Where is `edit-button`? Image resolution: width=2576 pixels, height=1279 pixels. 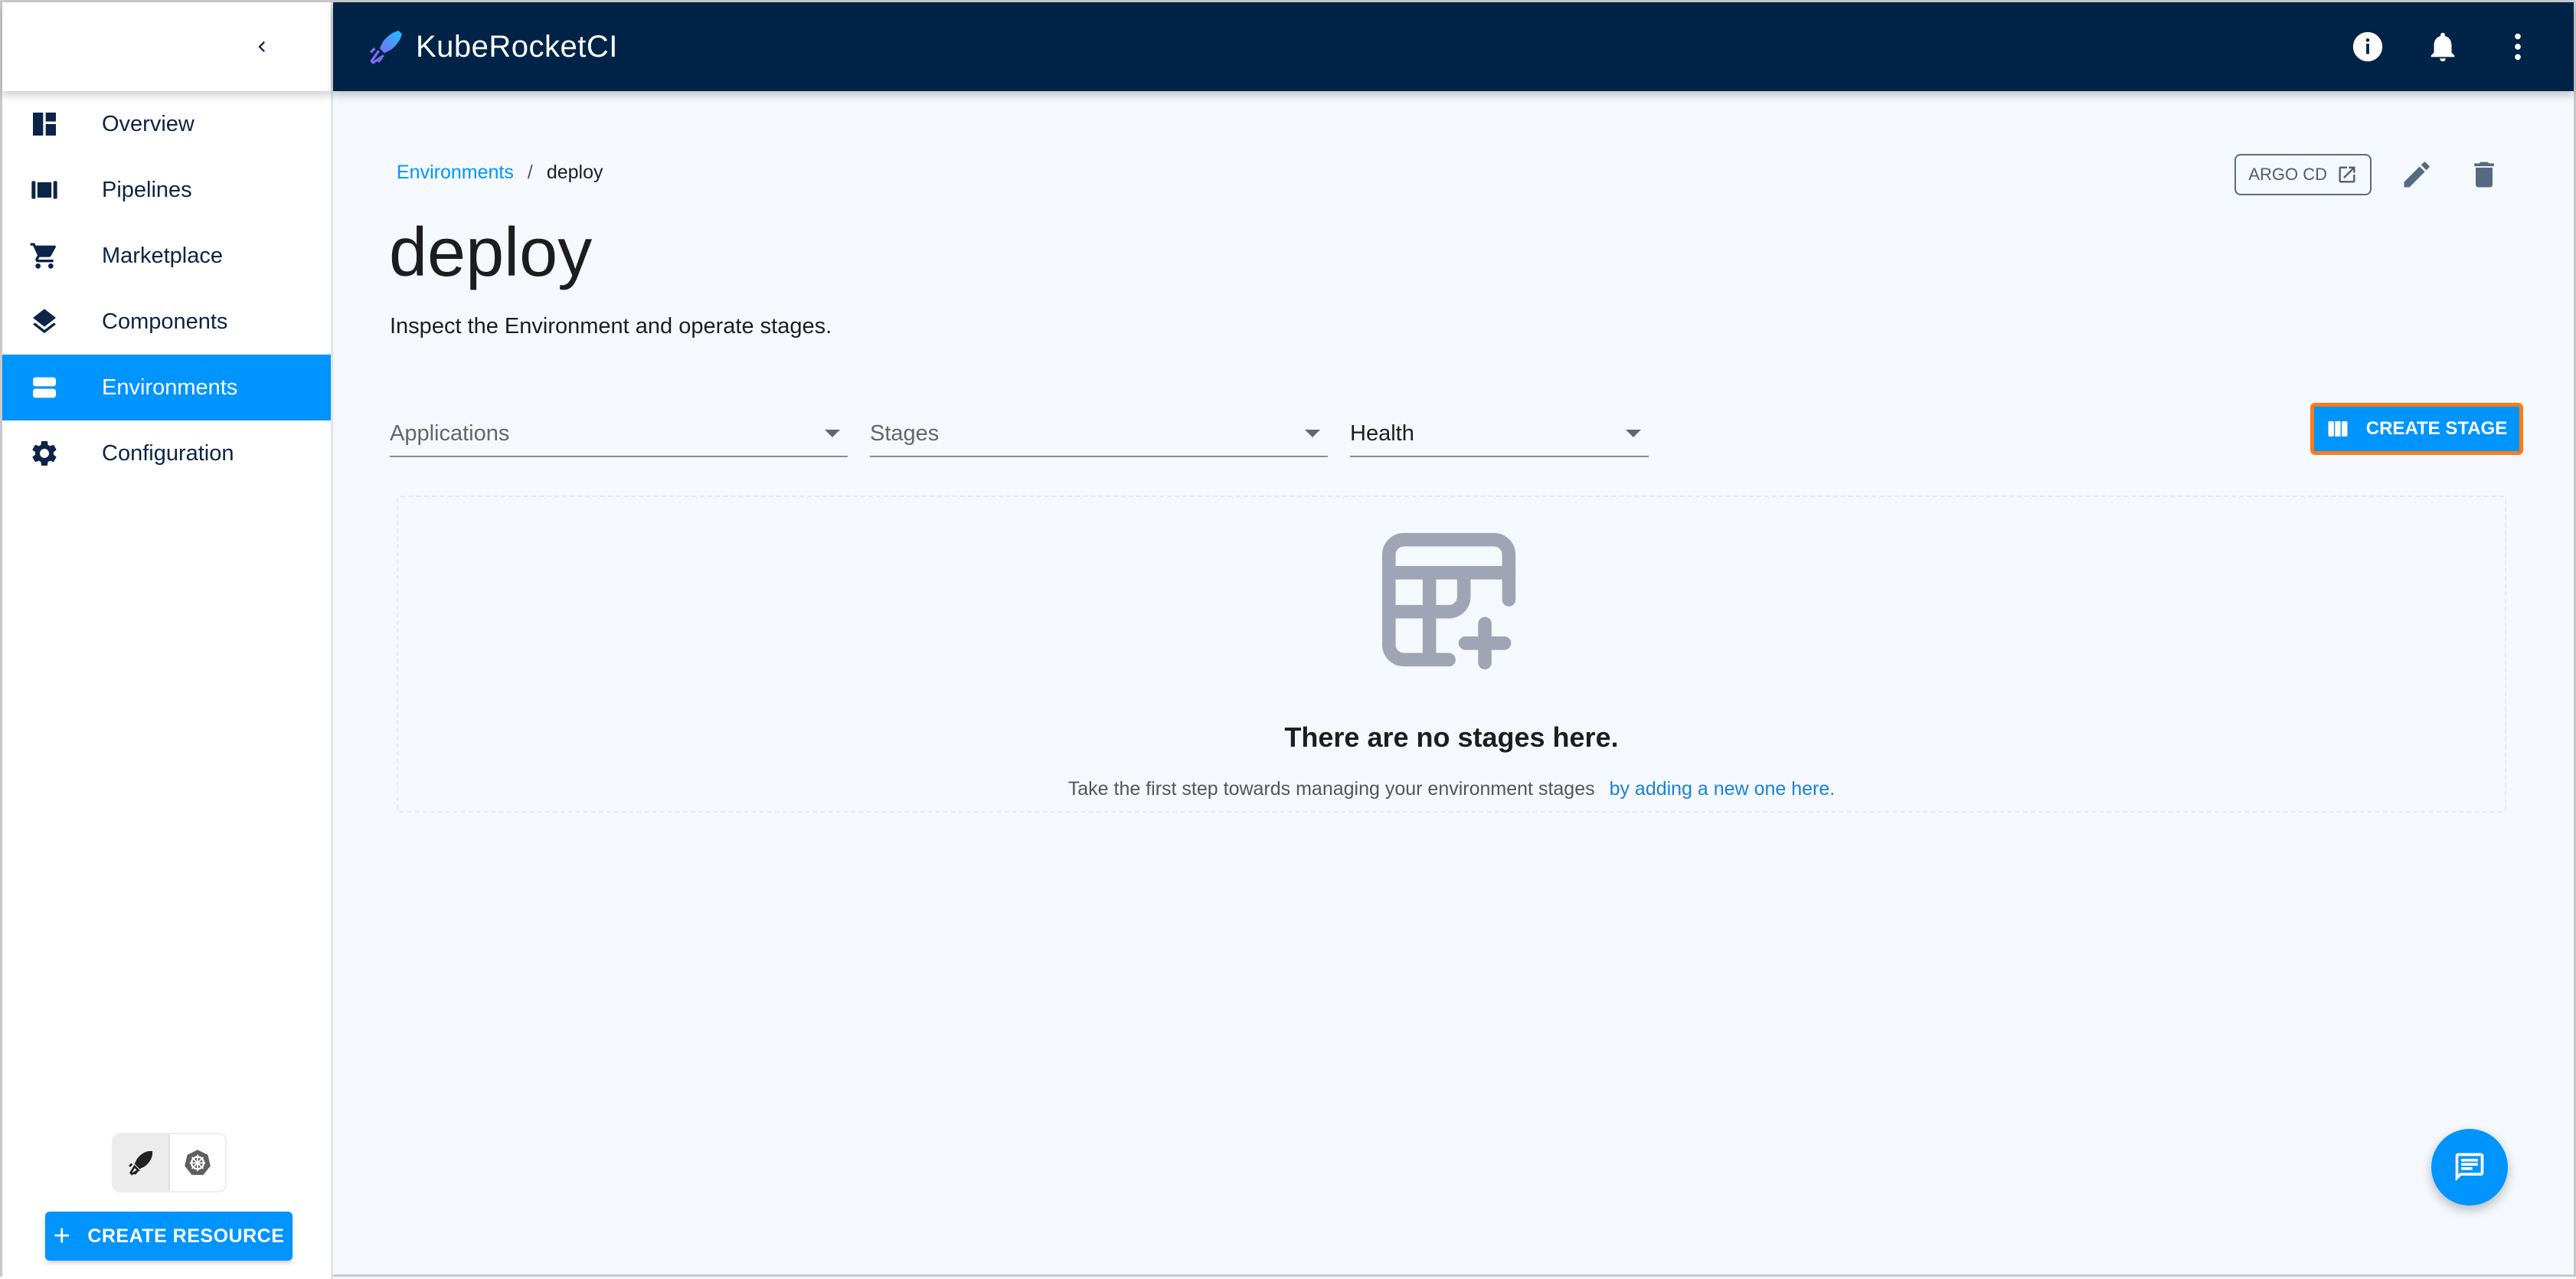
edit-button is located at coordinates (2417, 174).